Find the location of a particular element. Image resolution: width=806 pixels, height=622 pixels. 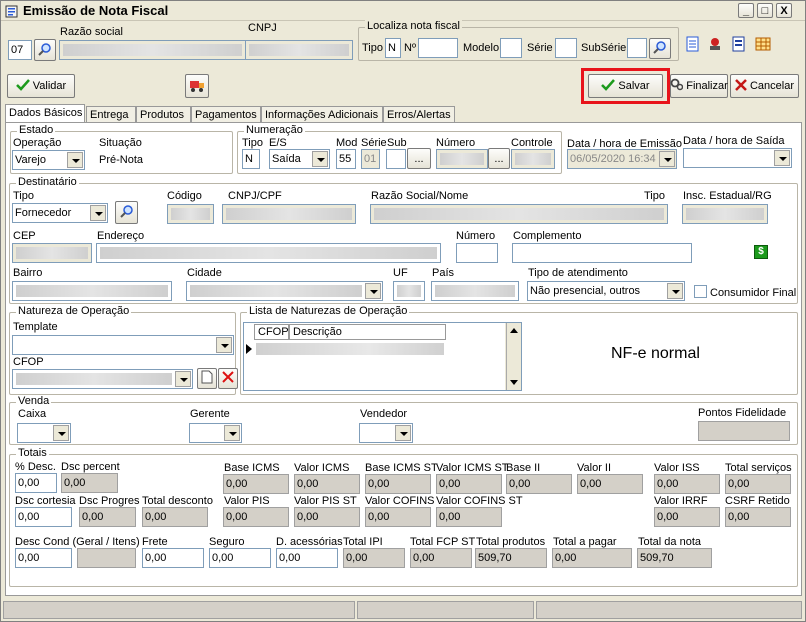

gears-icon is located at coordinates (677, 86).